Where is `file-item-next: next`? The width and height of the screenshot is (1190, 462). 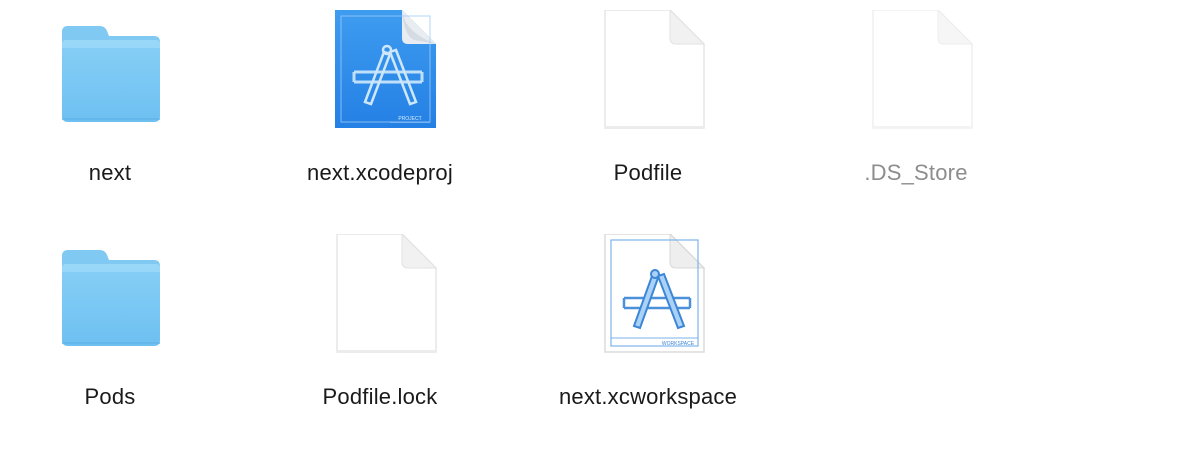 file-item-next: next is located at coordinates (110, 110).